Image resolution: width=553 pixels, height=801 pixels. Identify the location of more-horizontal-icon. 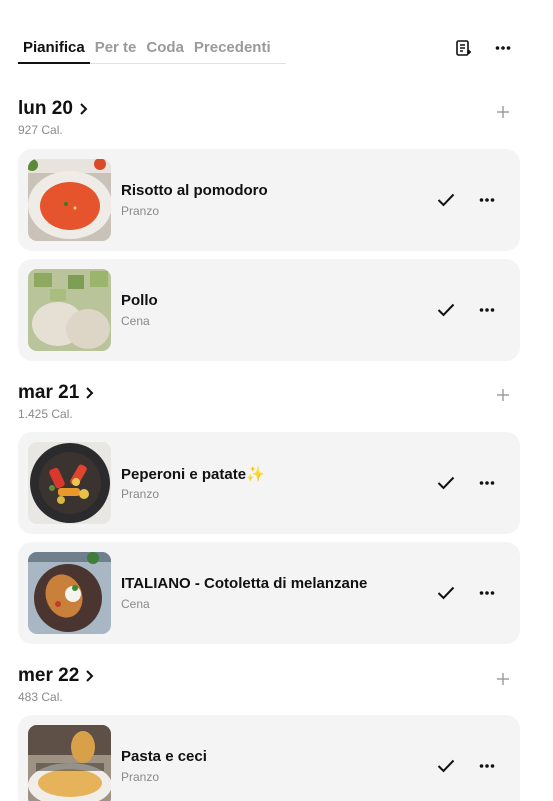
(503, 48).